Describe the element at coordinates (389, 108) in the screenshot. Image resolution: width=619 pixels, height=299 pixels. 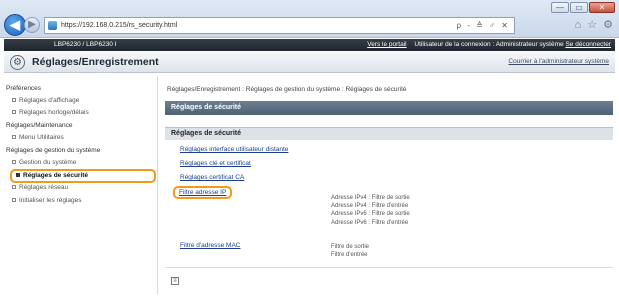
I see `section-header: Réglages de sécurité` at that location.